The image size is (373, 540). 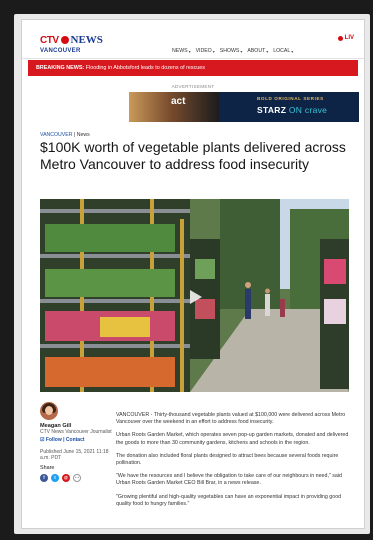 I want to click on nav-label: NEWS, so click(x=180, y=51).